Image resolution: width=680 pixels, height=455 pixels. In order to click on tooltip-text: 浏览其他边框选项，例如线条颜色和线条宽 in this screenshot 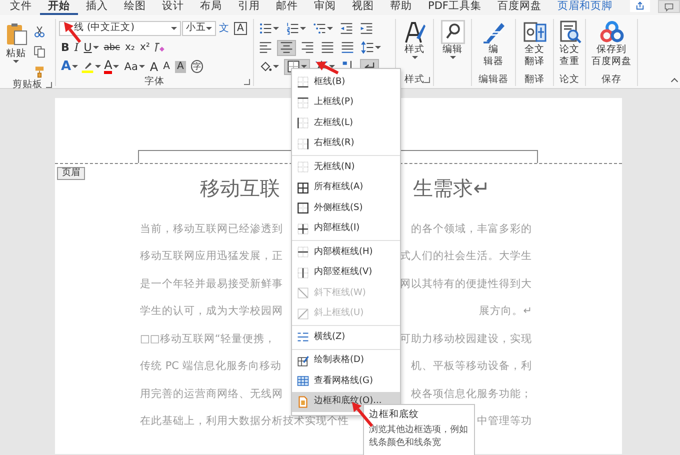, I will do `click(419, 437)`.